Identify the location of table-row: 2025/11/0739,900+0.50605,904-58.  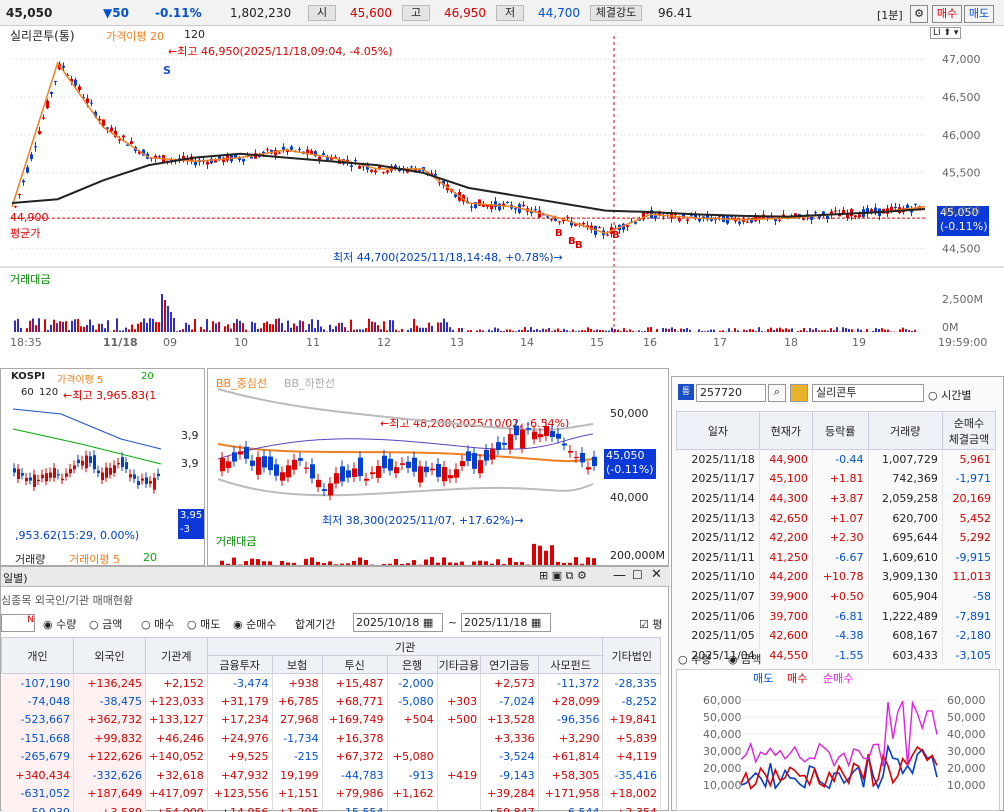
(836, 597).